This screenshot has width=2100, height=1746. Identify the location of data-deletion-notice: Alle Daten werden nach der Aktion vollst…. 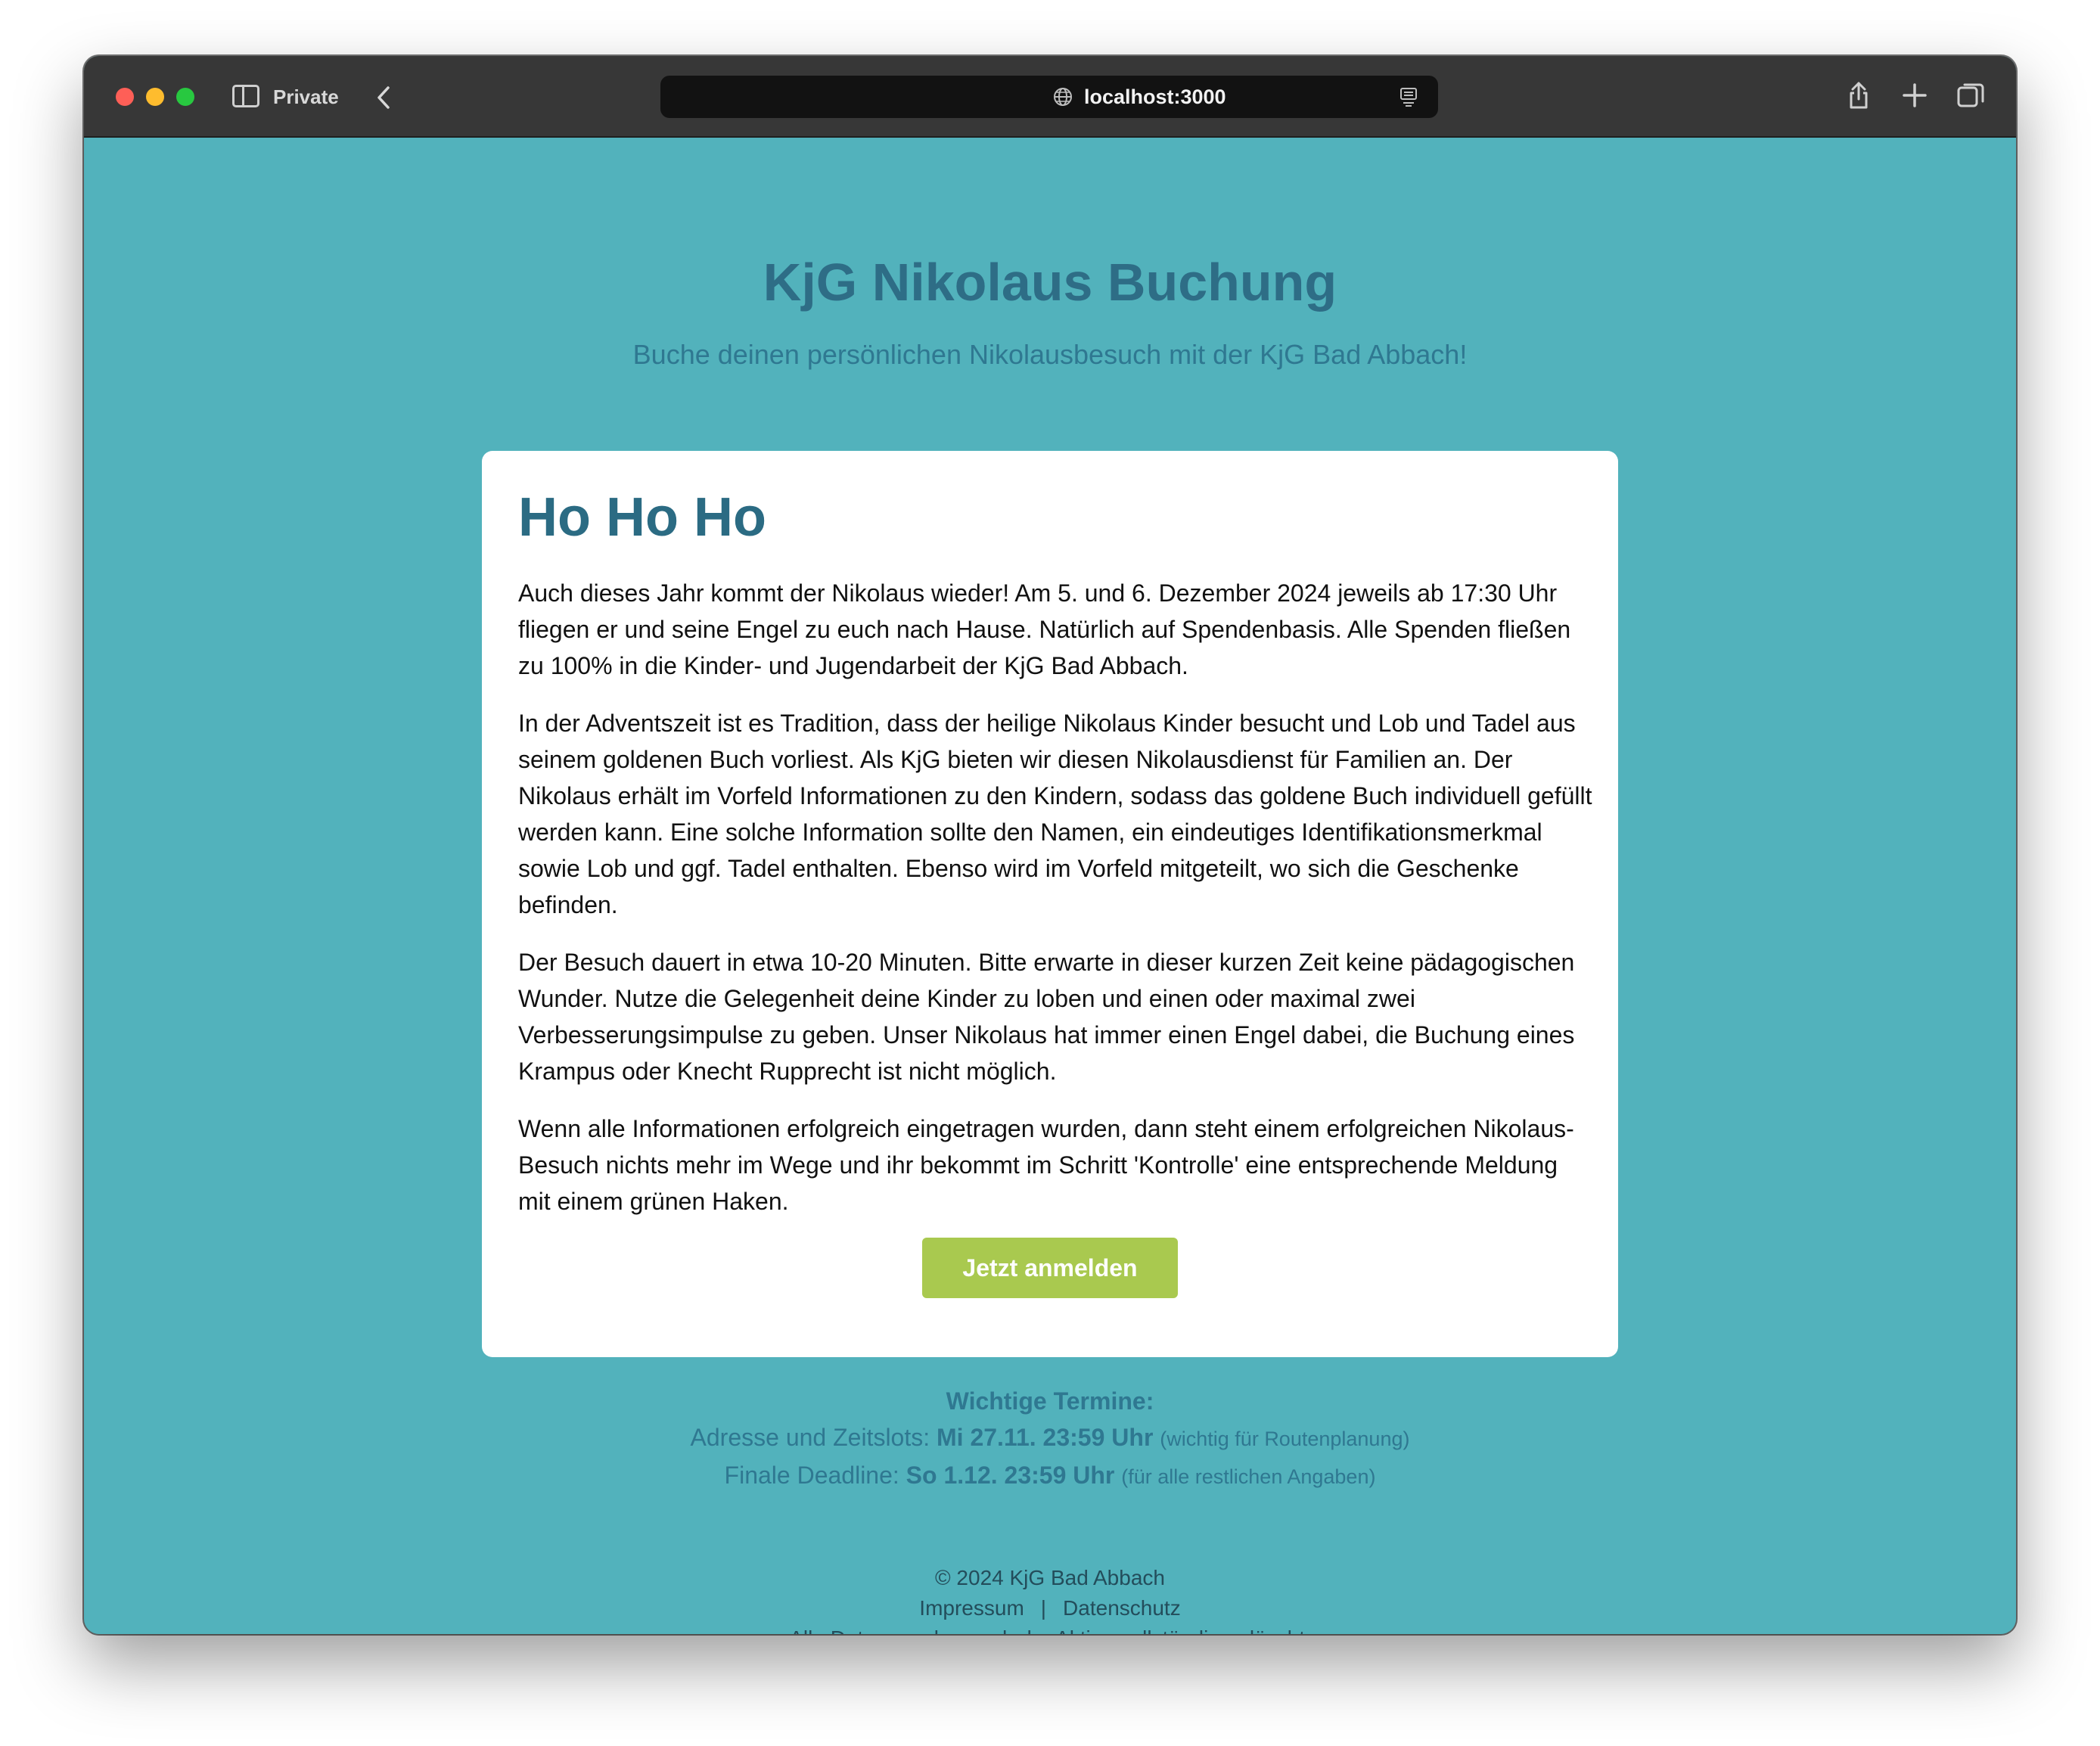
(1050, 1628).